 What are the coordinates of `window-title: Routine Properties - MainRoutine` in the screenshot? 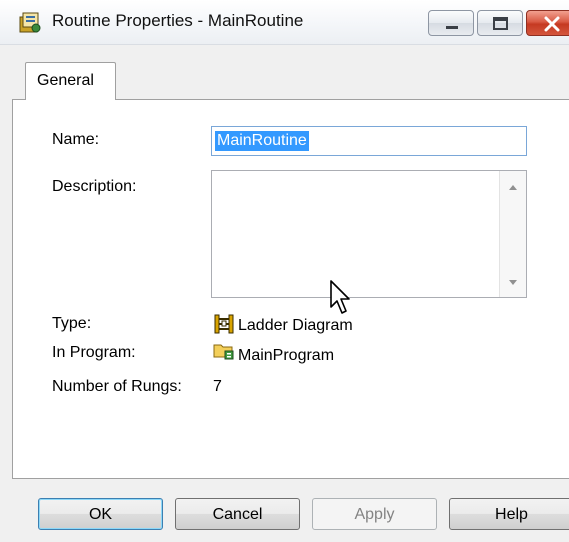 It's located at (178, 20).